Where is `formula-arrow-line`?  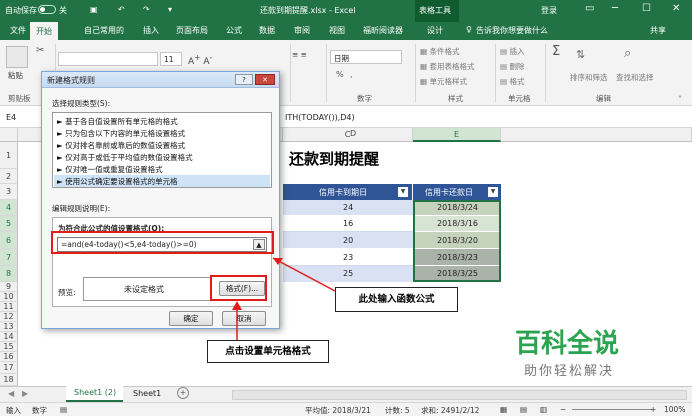 formula-arrow-line is located at coordinates (304, 274).